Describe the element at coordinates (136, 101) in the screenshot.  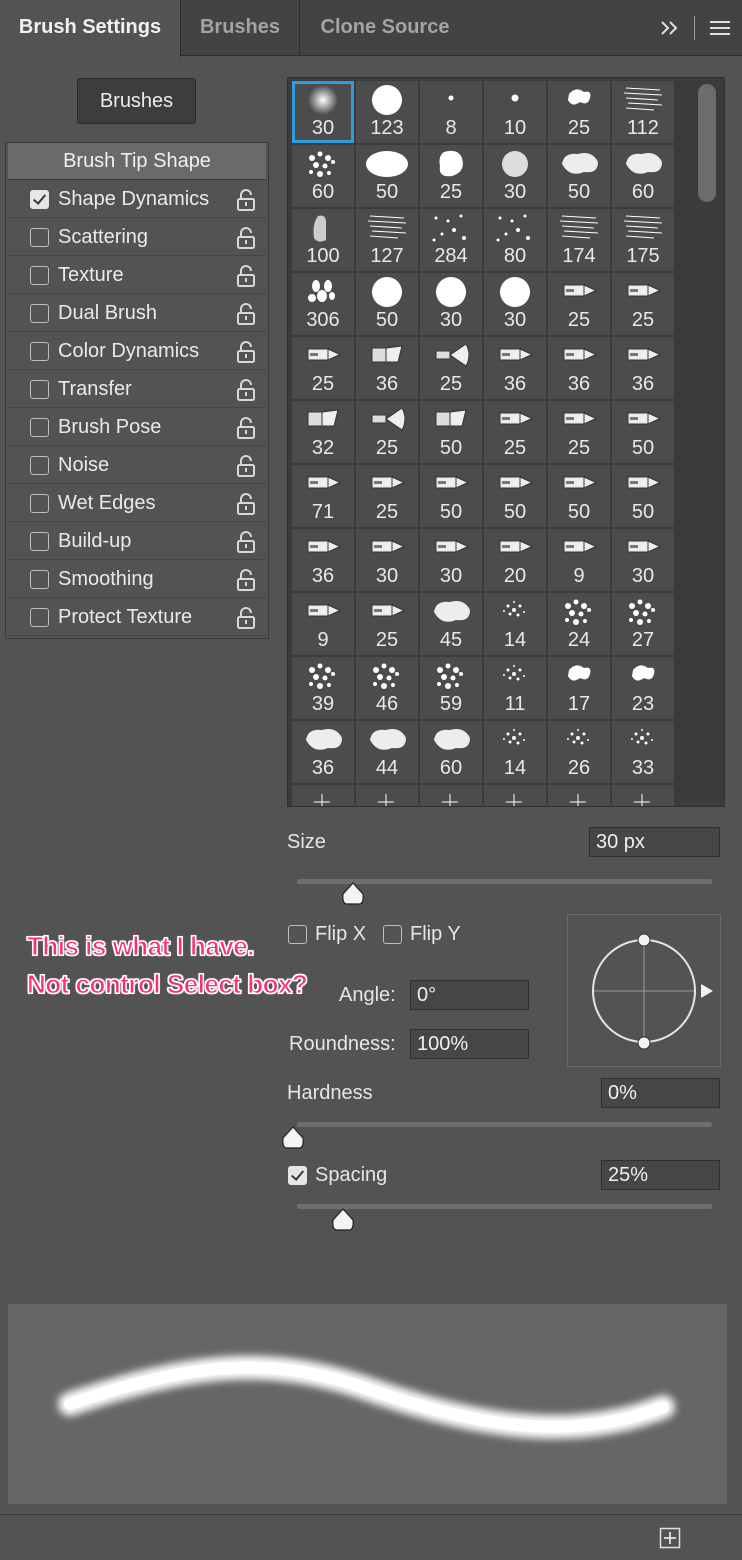
I see `brushes-button: Brushes` at that location.